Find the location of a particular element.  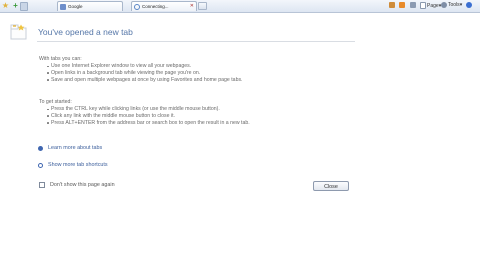

home-icon is located at coordinates (392, 5).